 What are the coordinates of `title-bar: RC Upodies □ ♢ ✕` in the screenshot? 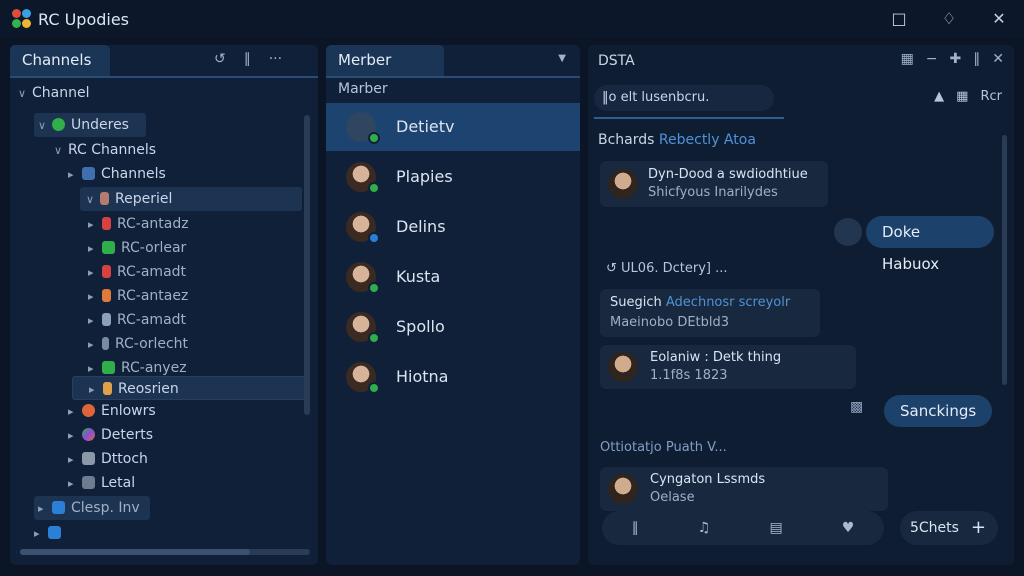 It's located at (512, 19).